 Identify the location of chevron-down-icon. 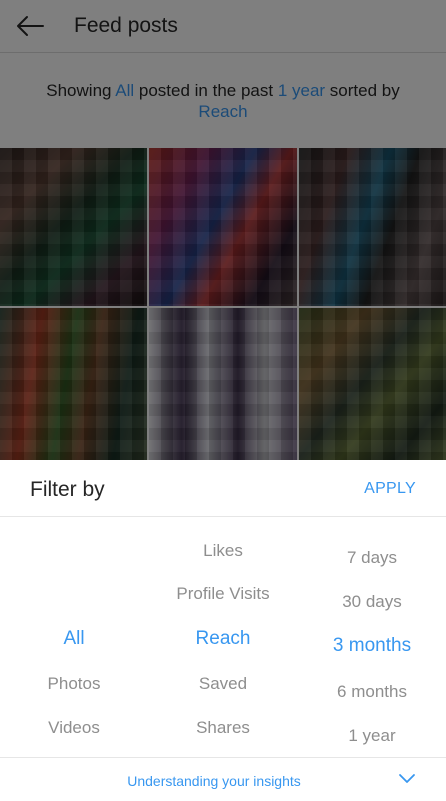
(407, 779).